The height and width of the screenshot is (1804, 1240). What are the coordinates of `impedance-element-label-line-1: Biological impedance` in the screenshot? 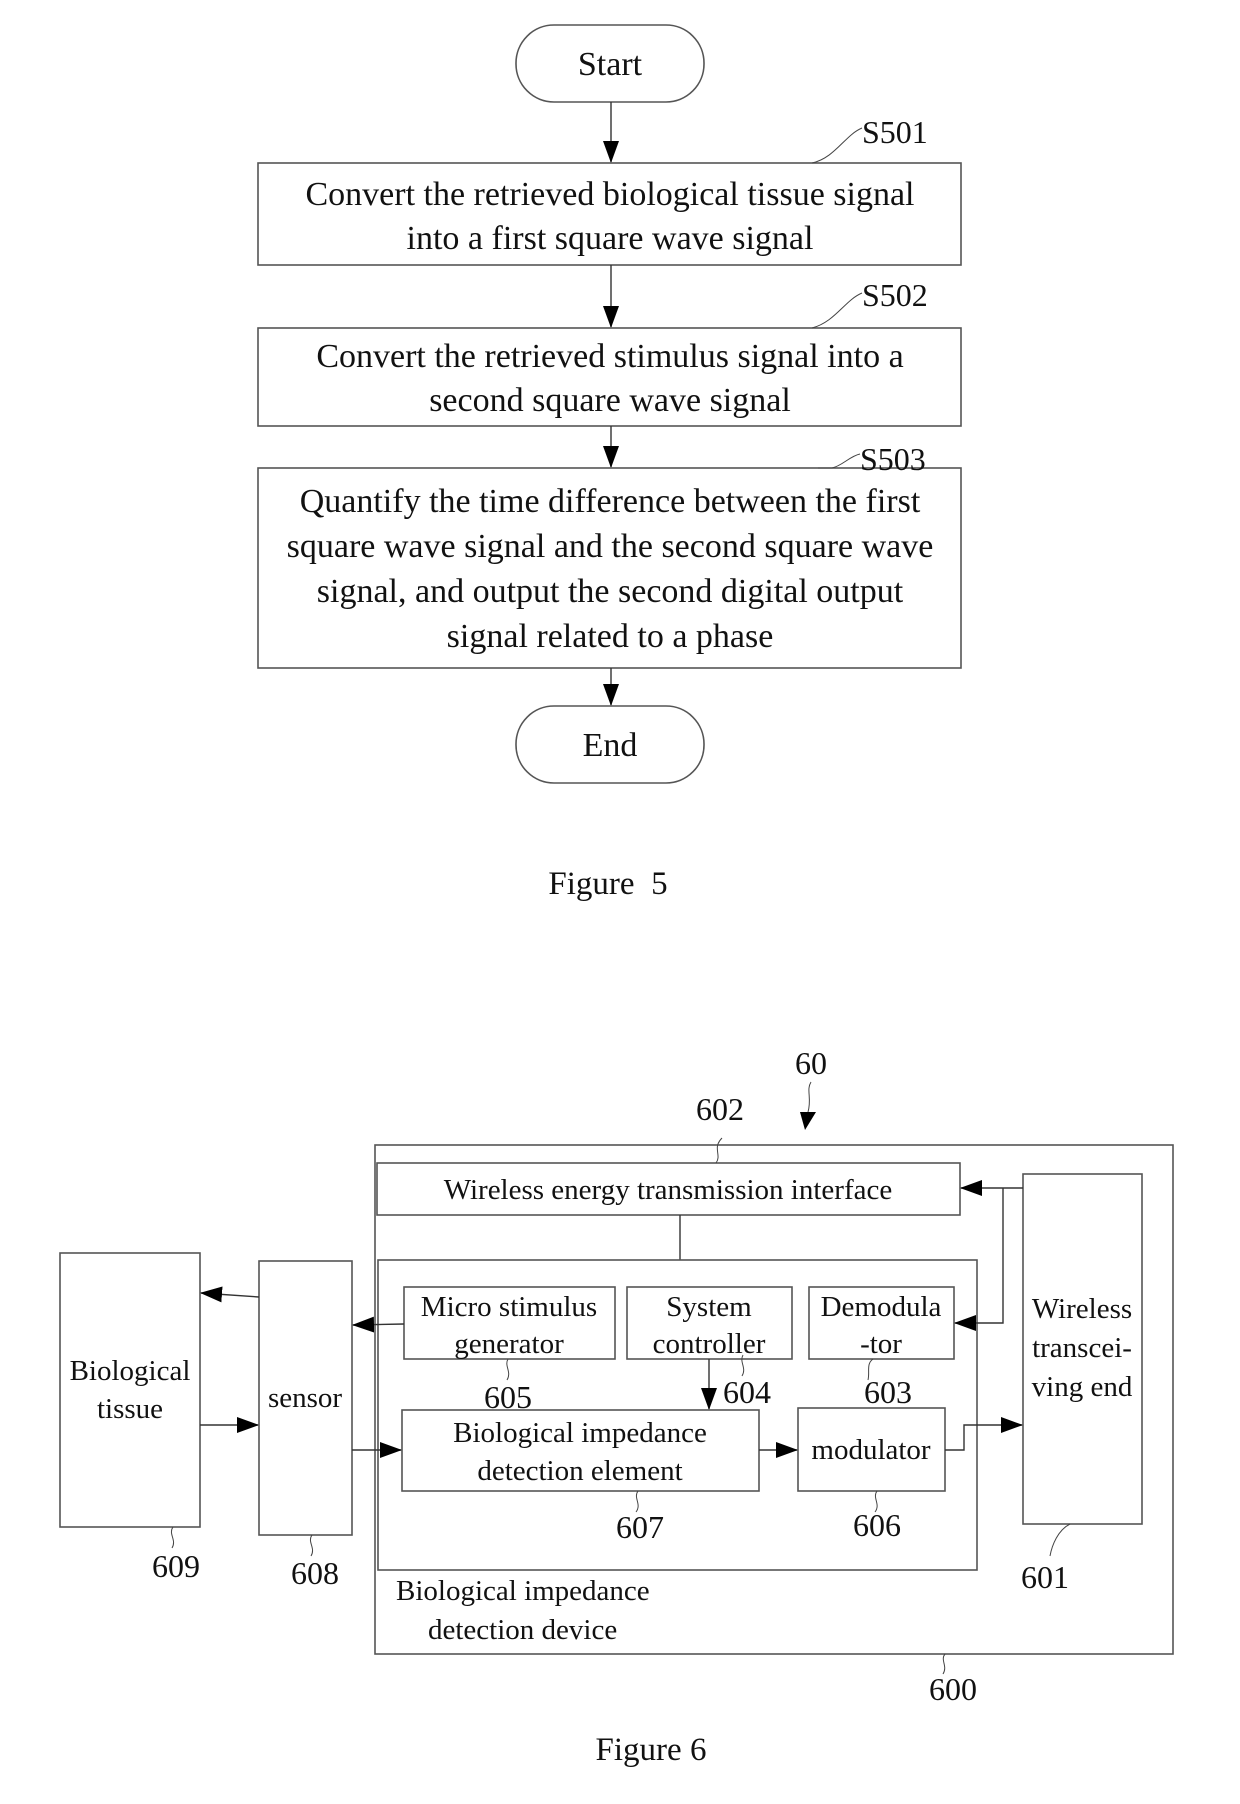 It's located at (580, 1433).